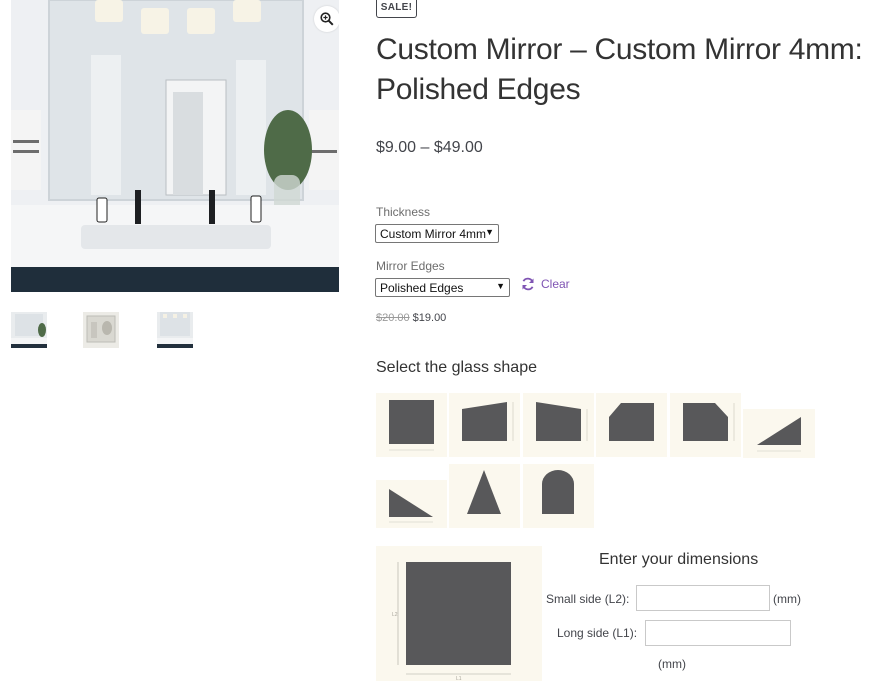 The width and height of the screenshot is (885, 681). I want to click on preview-l2-label: L2, so click(395, 615).